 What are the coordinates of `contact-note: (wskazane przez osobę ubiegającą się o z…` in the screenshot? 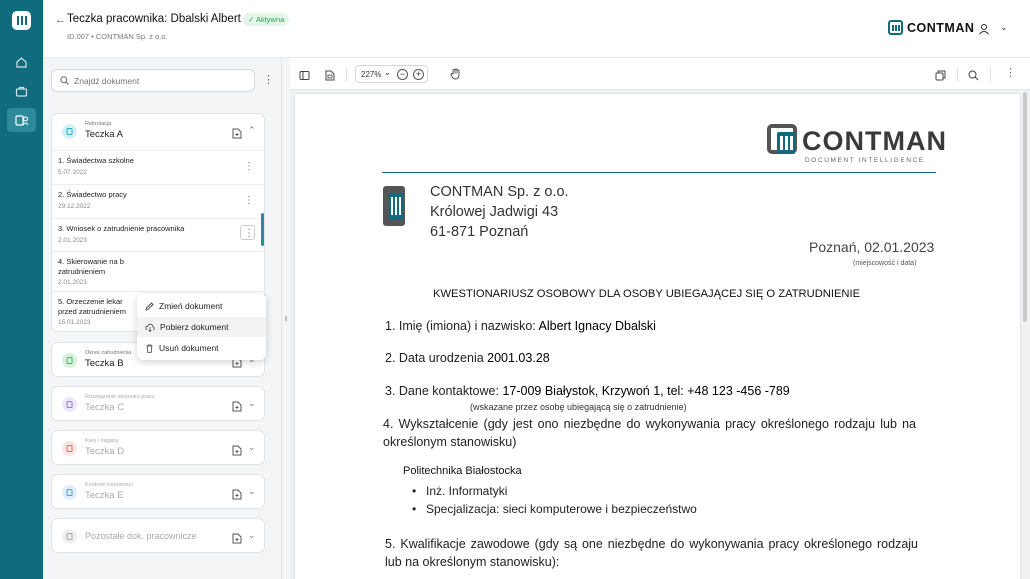 It's located at (578, 407).